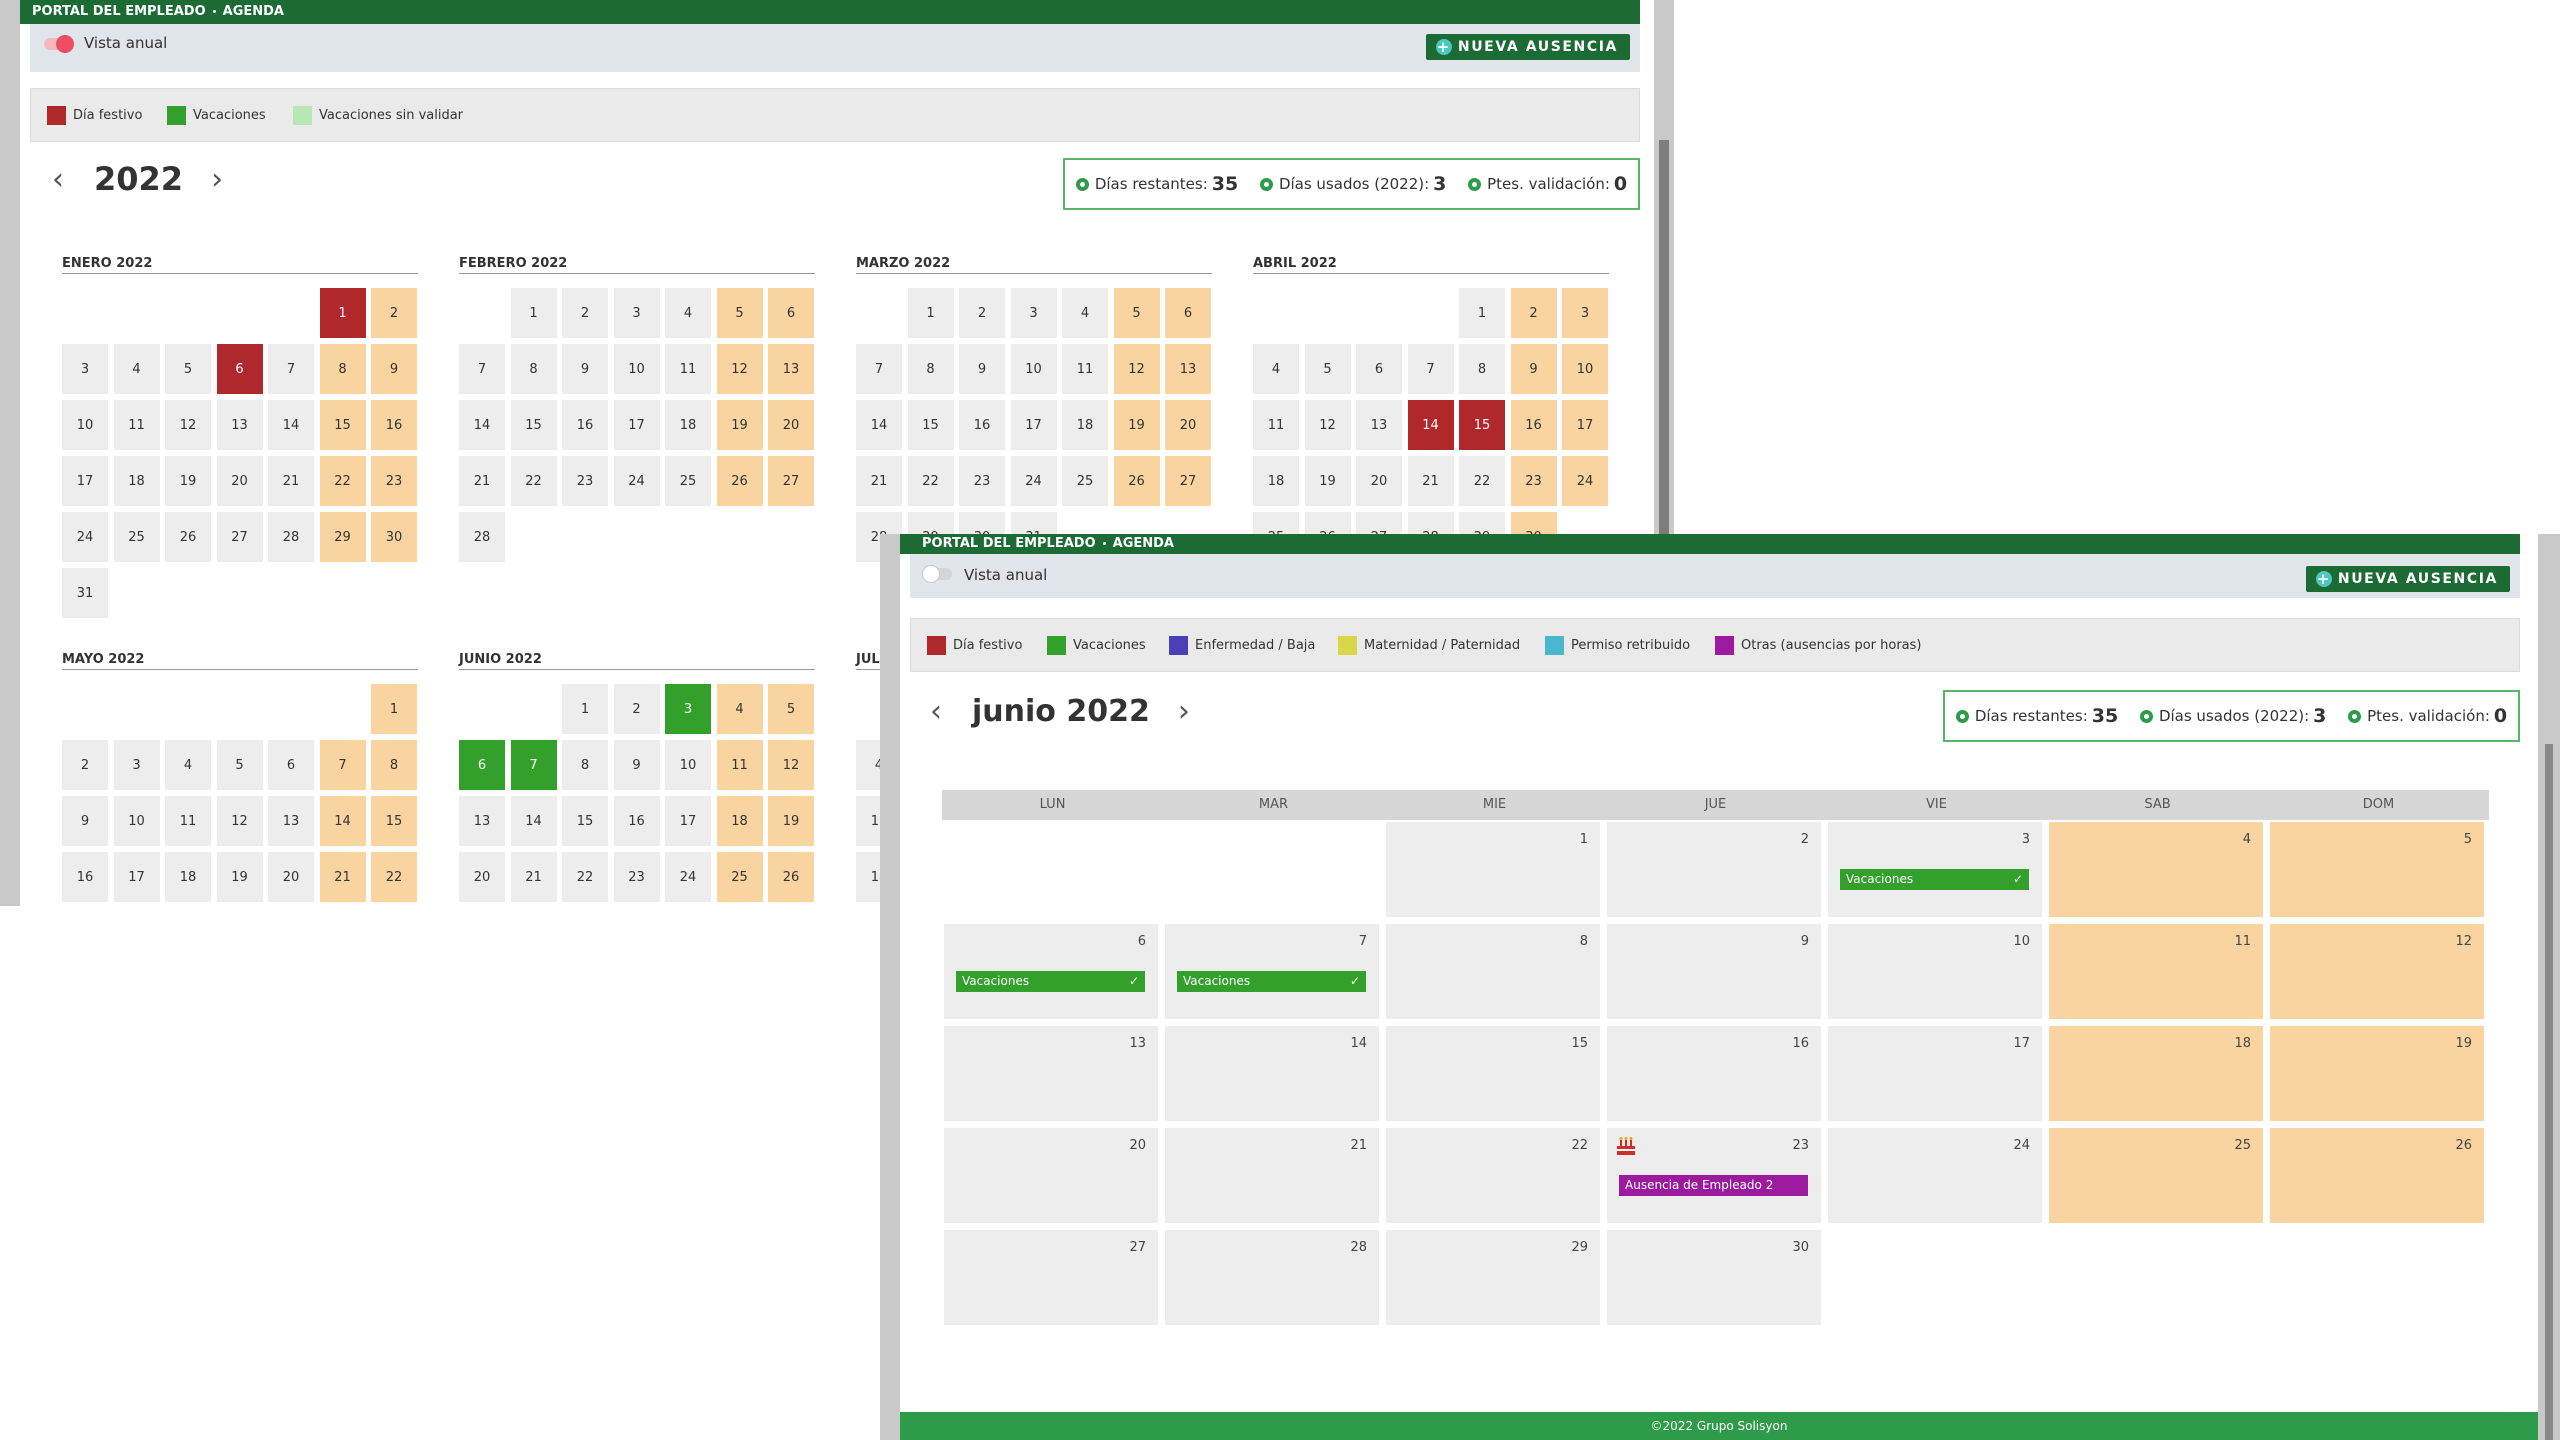 Image resolution: width=2560 pixels, height=1440 pixels. Describe the element at coordinates (394, 537) in the screenshot. I see `day-cell: 30` at that location.